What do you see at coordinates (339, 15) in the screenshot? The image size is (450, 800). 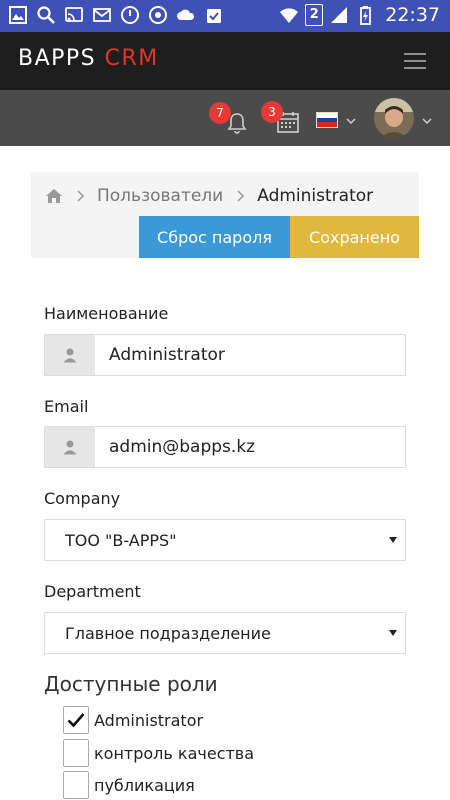 I see `signal-icon` at bounding box center [339, 15].